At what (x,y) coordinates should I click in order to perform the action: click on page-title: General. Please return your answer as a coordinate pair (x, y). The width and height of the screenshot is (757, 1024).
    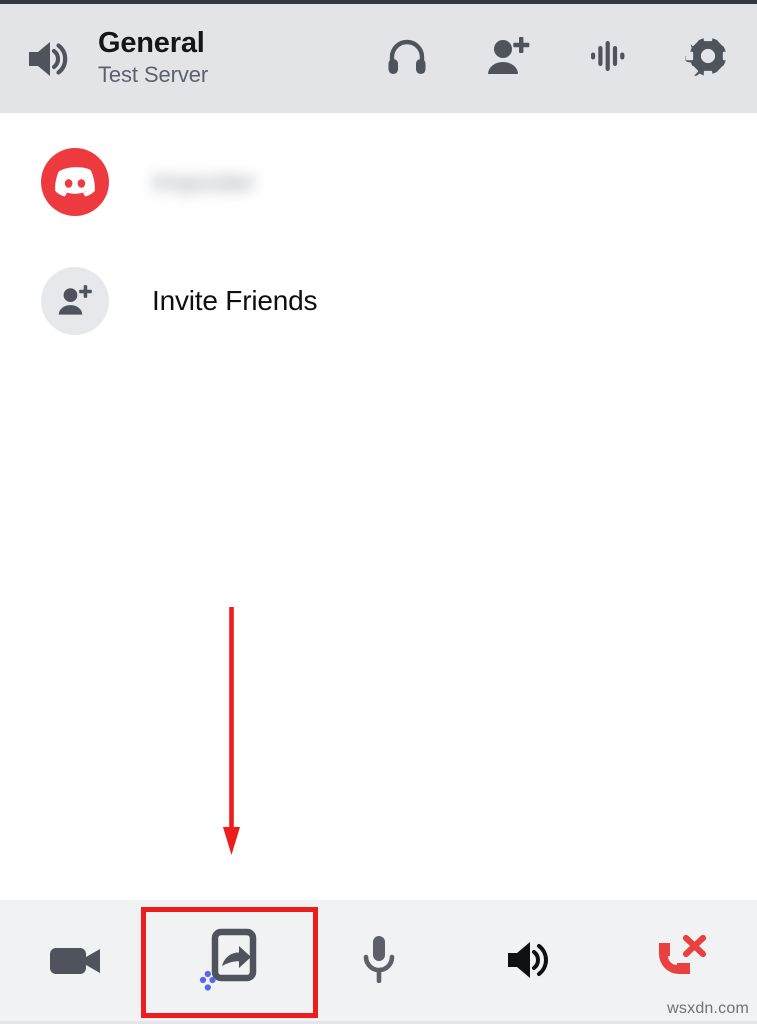
    Looking at the image, I should click on (151, 43).